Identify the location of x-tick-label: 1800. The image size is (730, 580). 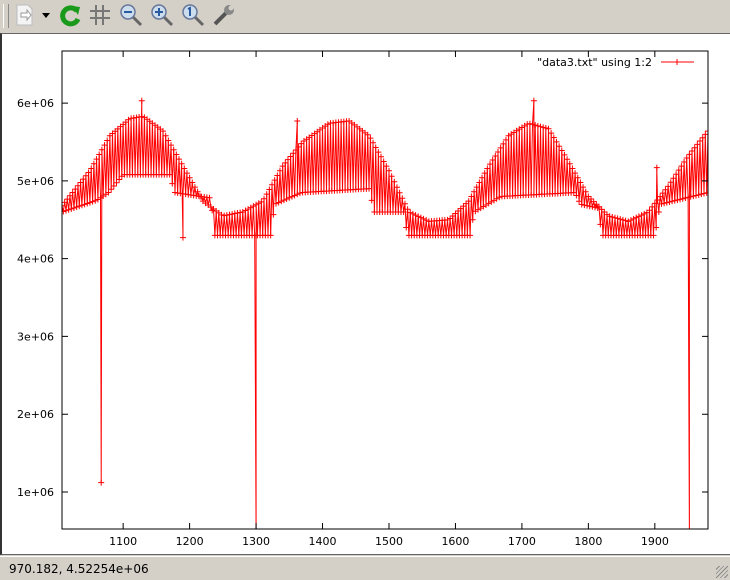
(588, 541).